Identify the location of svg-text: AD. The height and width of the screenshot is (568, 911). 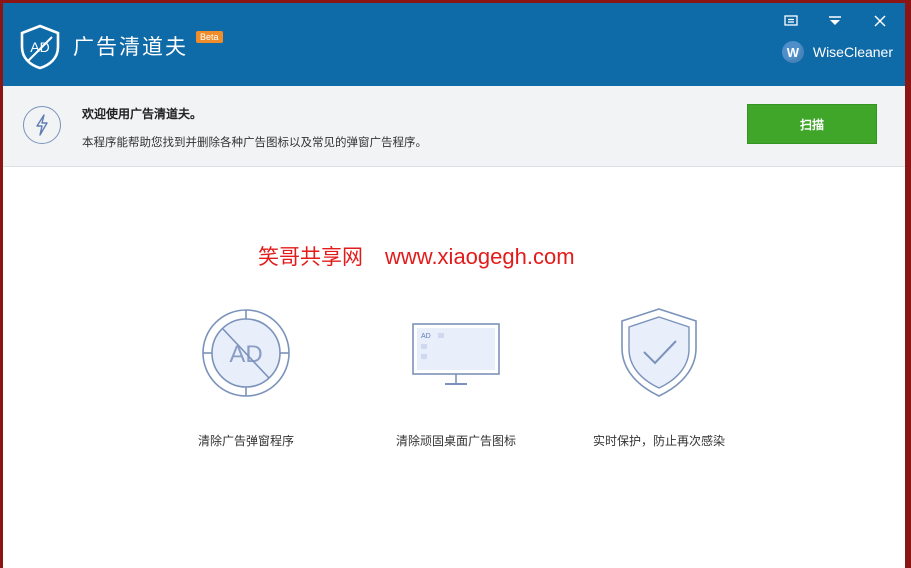
(426, 336).